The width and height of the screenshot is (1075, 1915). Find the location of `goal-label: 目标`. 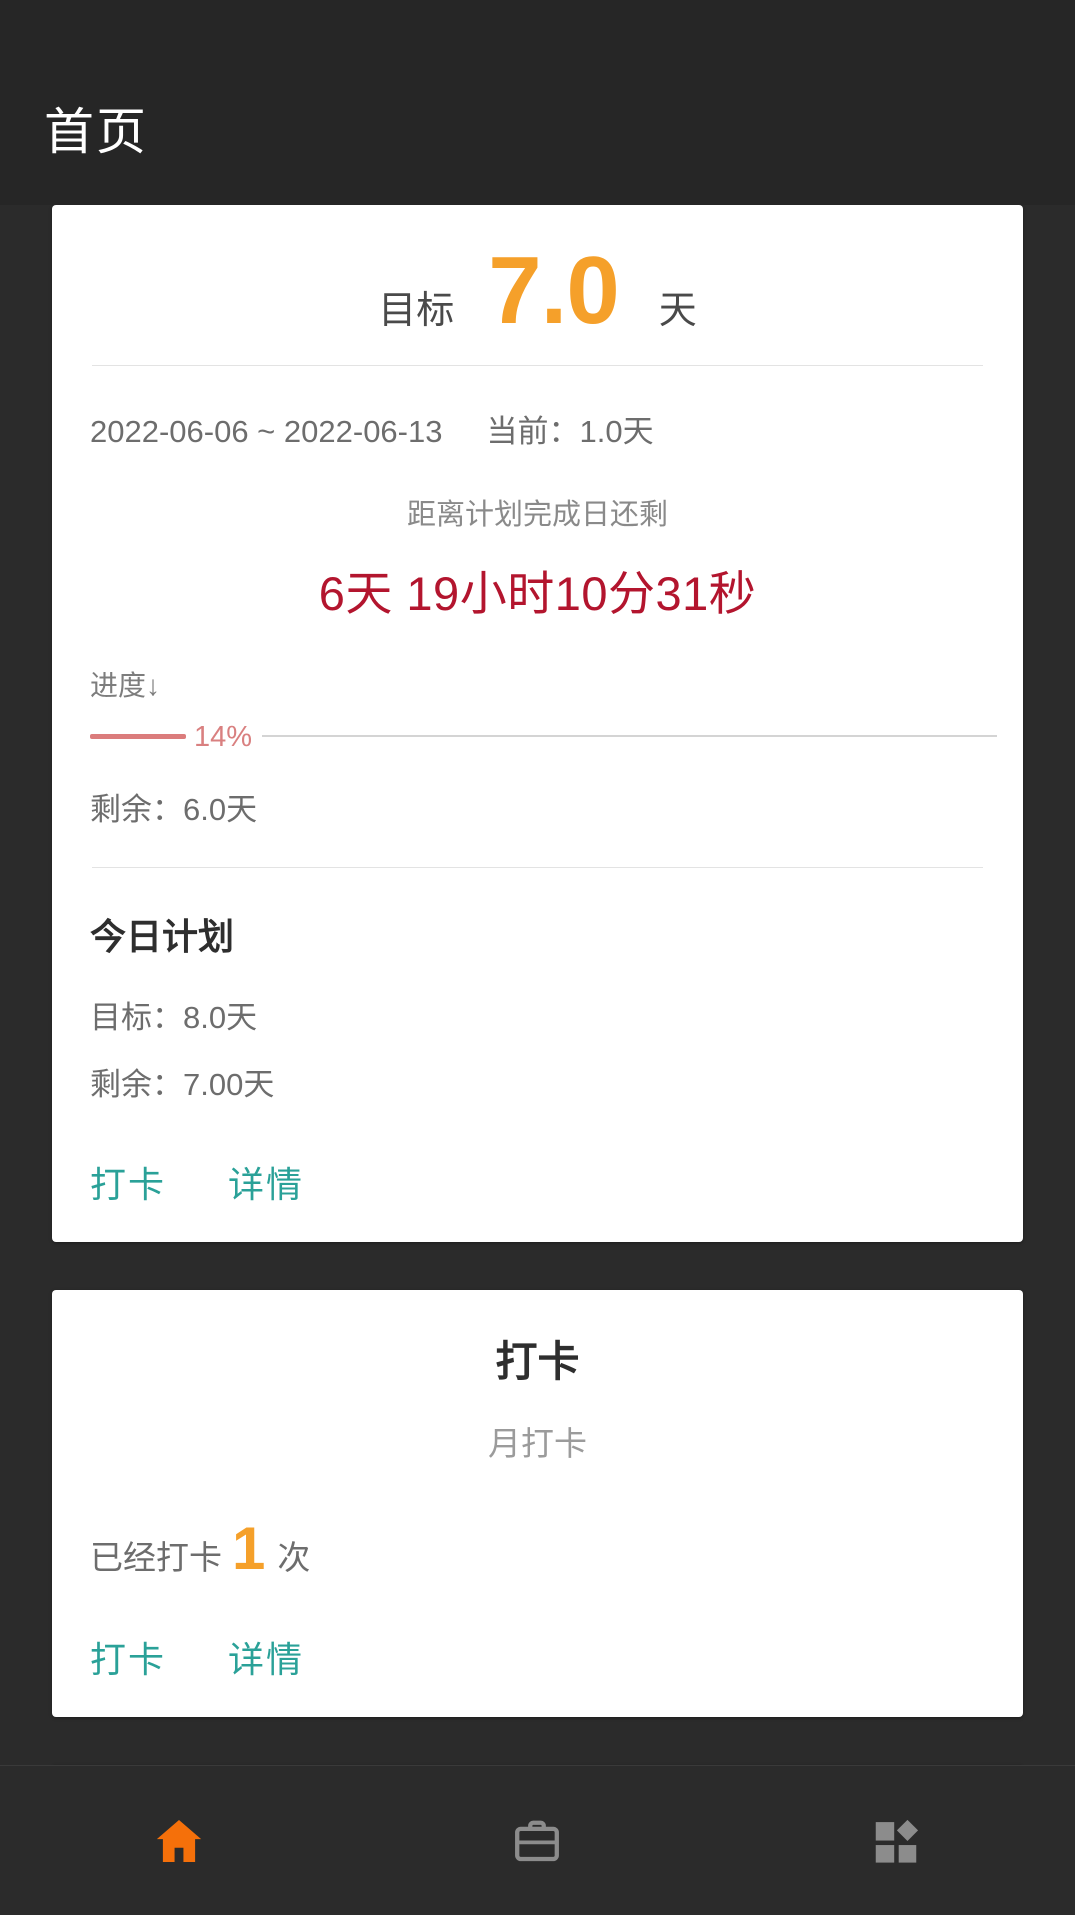

goal-label: 目标 is located at coordinates (416, 311).